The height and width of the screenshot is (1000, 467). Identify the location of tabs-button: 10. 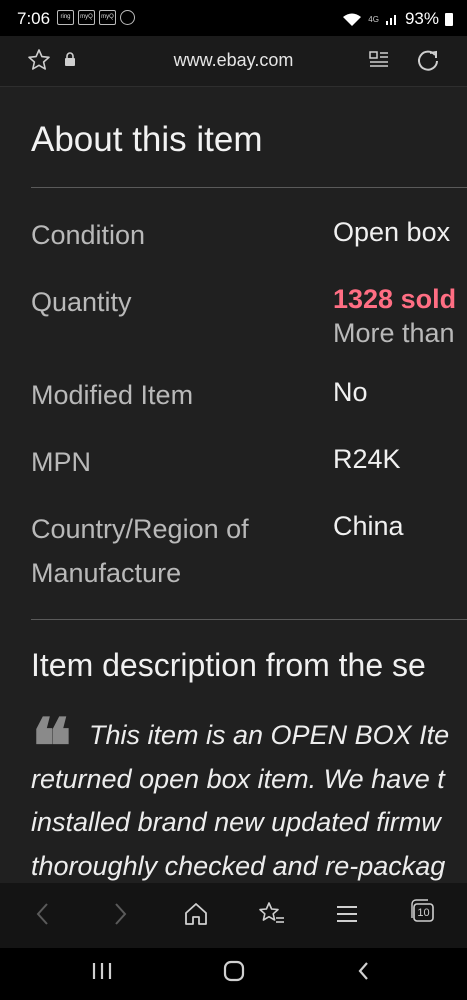
(423, 911).